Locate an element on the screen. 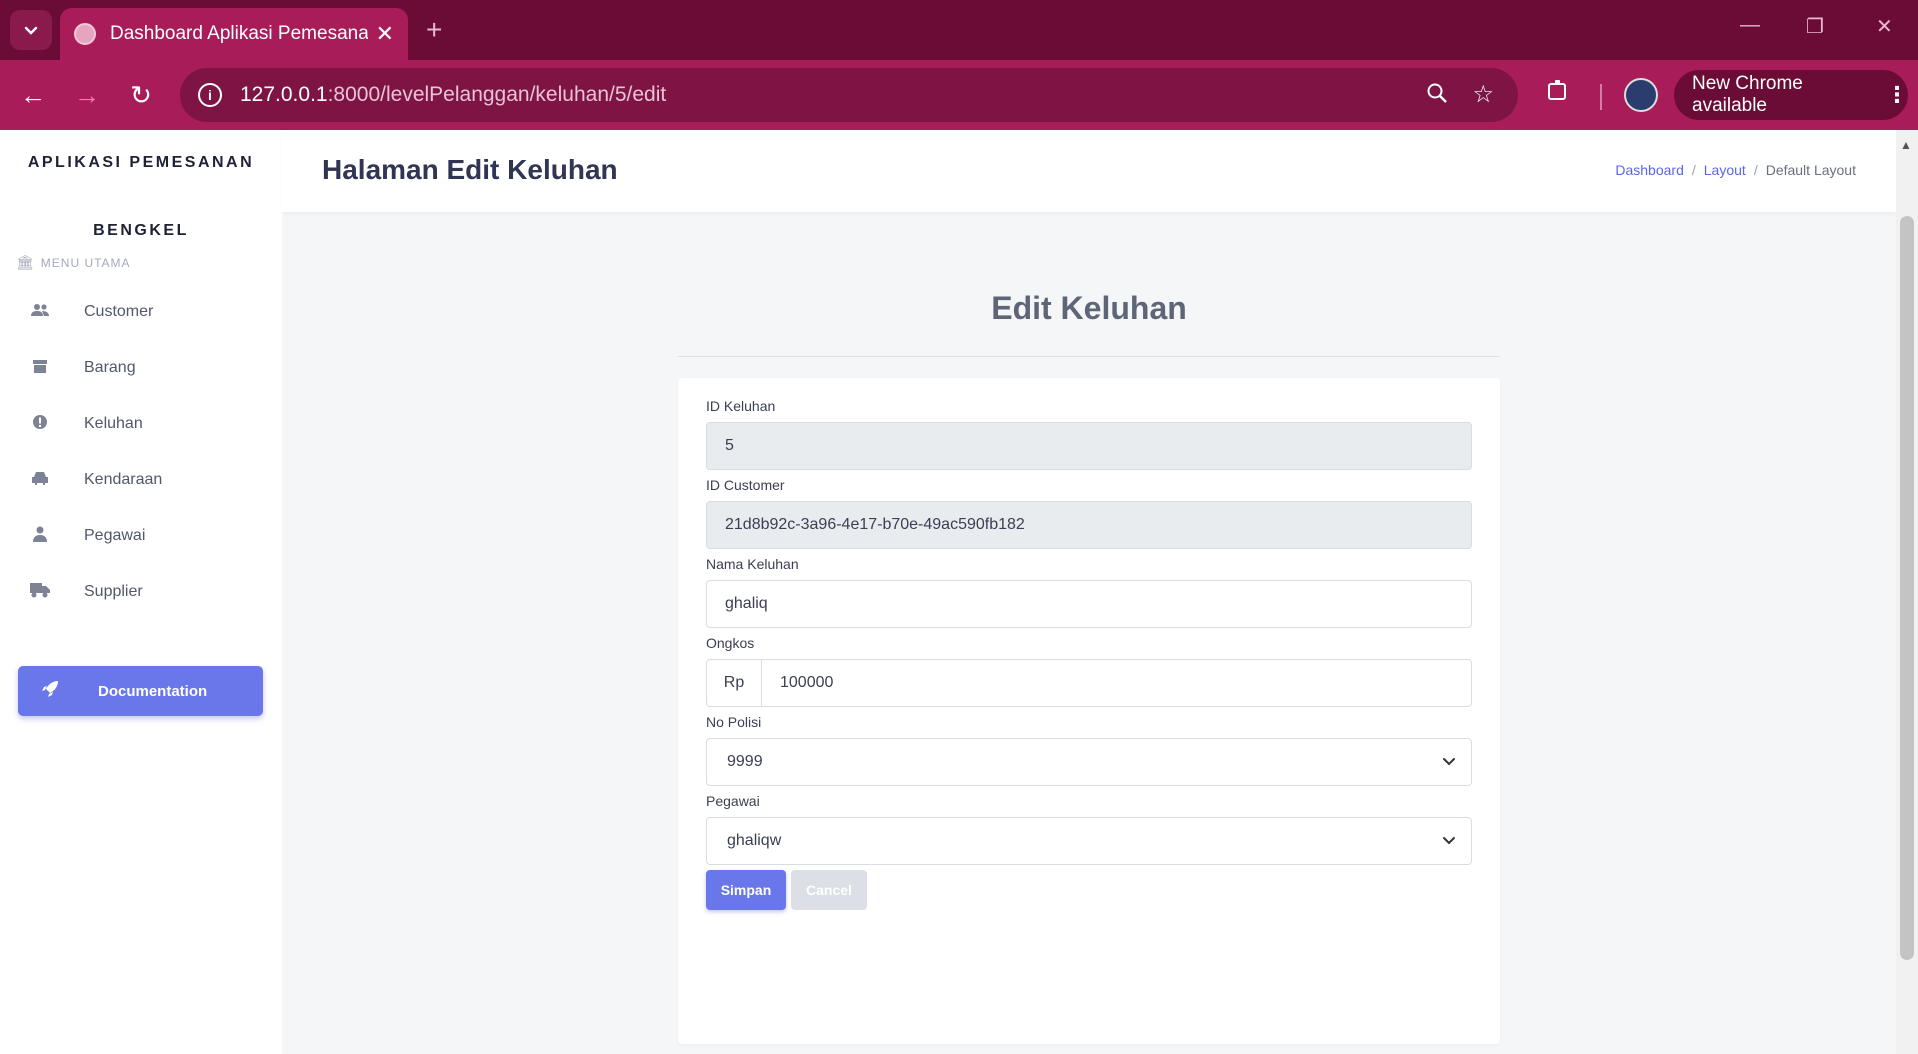 This screenshot has width=1918, height=1054. rocket-icon is located at coordinates (50, 691).